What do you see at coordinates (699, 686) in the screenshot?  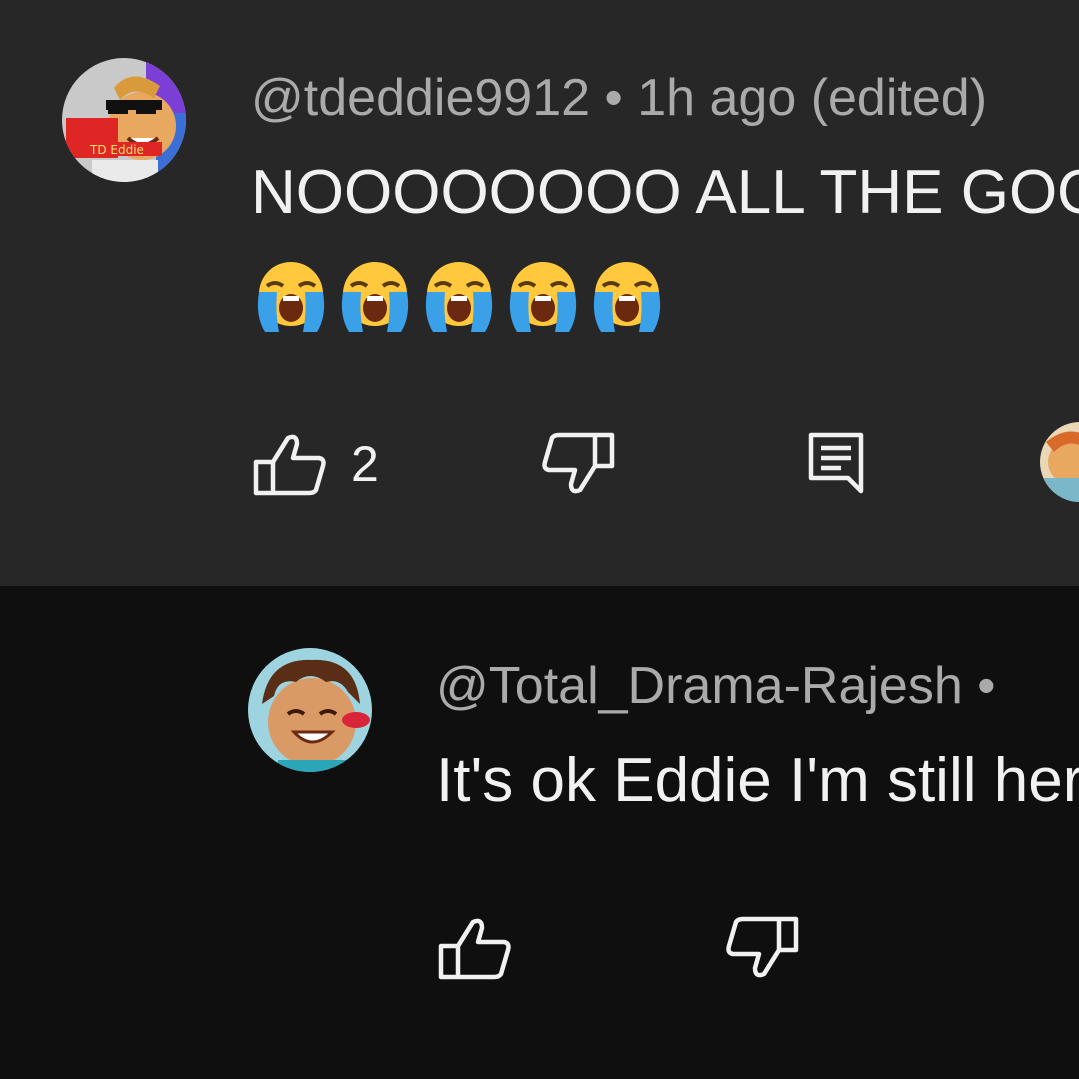 I see `author-handle: @Total_Drama-Rajesh` at bounding box center [699, 686].